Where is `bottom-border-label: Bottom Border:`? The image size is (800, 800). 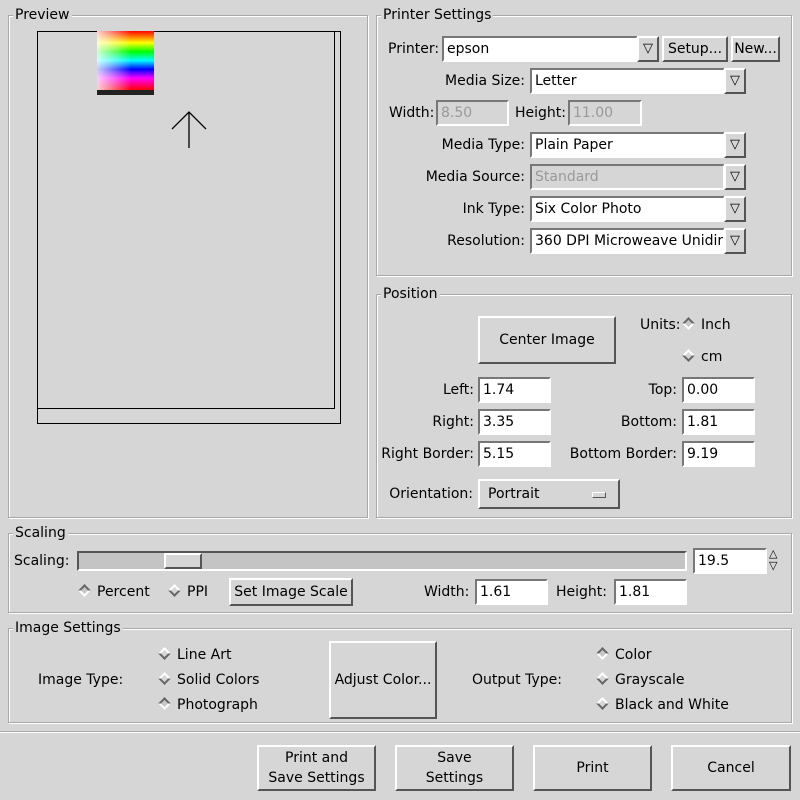
bottom-border-label: Bottom Border: is located at coordinates (623, 454).